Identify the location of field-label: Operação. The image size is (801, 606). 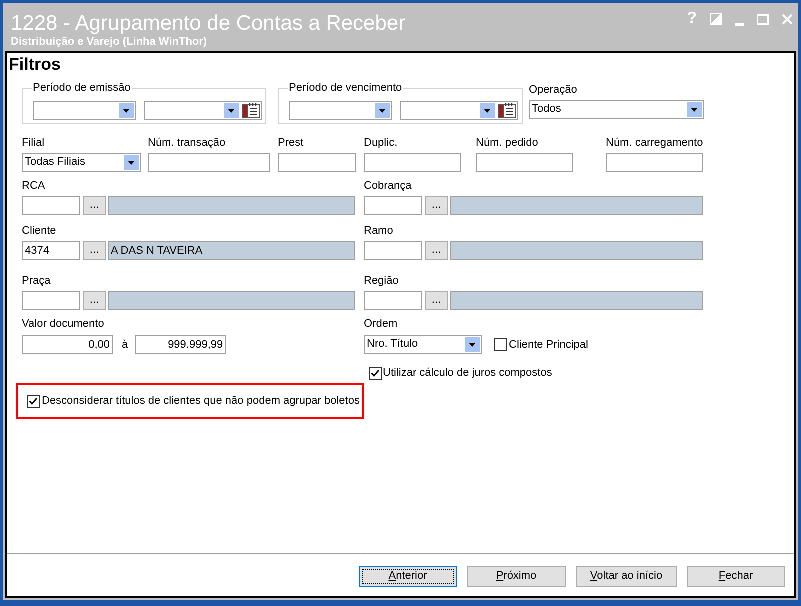
(553, 90).